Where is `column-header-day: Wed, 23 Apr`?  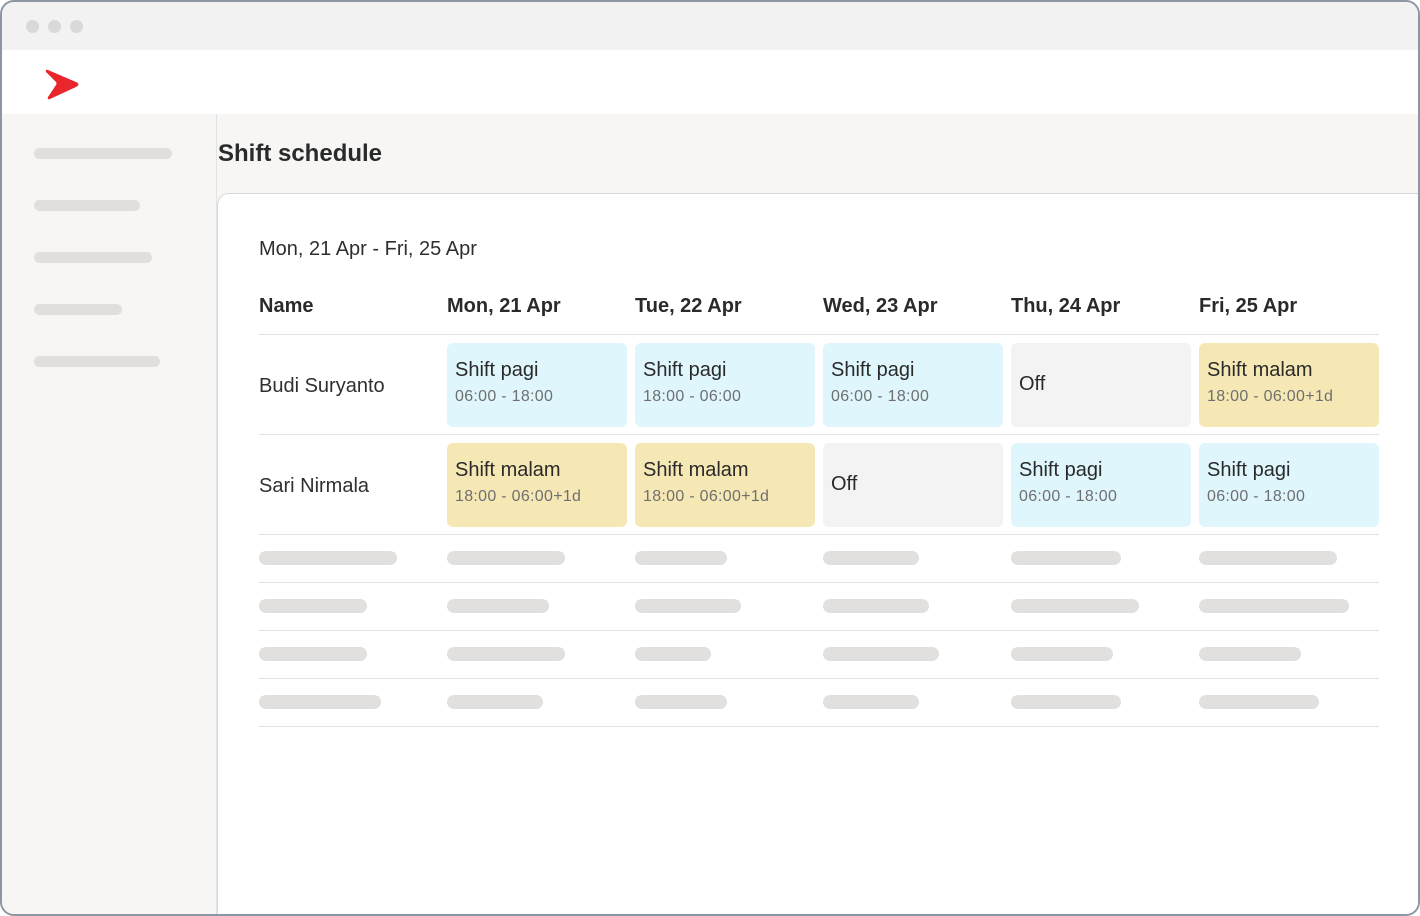
column-header-day: Wed, 23 Apr is located at coordinates (880, 306).